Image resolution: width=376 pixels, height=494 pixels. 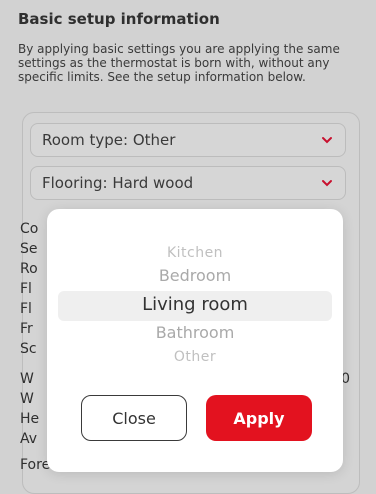 I want to click on picker-option-bathroom: Bathroom, so click(x=195, y=332).